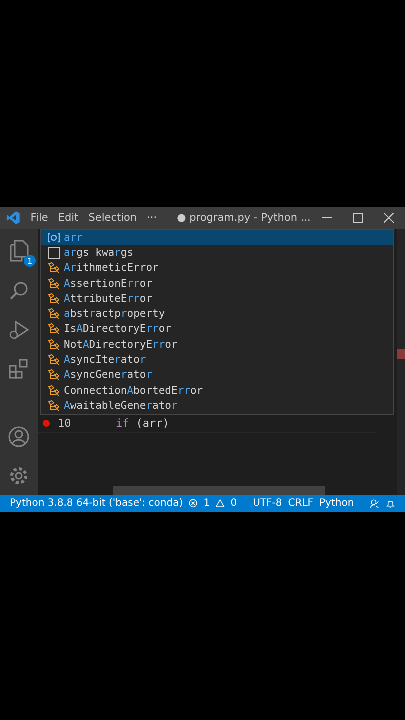  What do you see at coordinates (113, 218) in the screenshot?
I see `menu-item: Selection` at bounding box center [113, 218].